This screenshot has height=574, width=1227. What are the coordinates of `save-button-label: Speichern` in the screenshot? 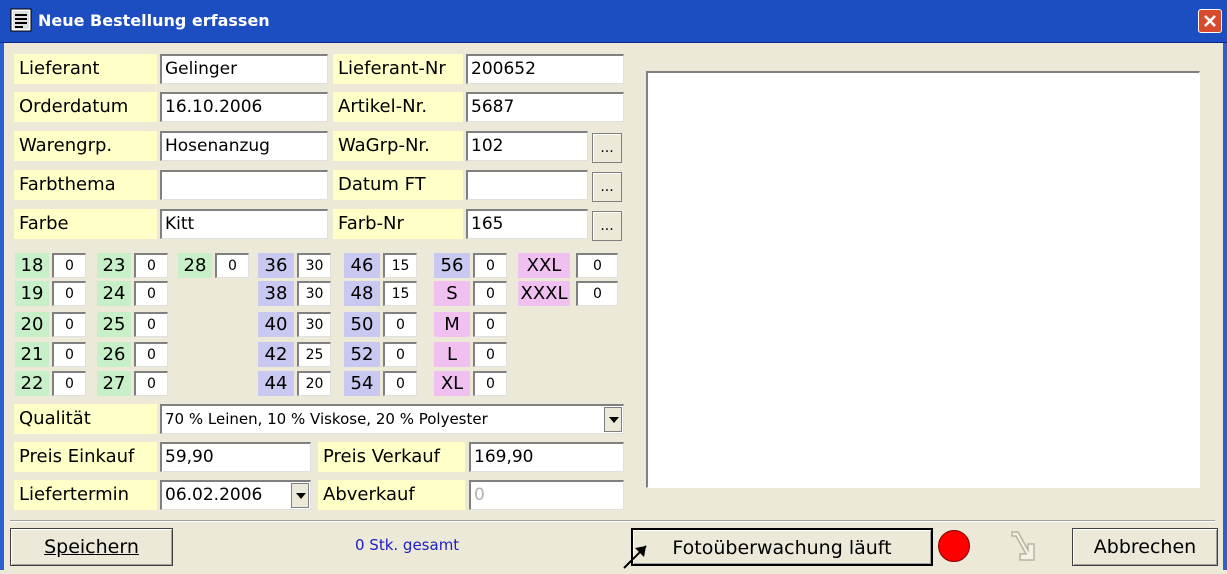 It's located at (91, 547).